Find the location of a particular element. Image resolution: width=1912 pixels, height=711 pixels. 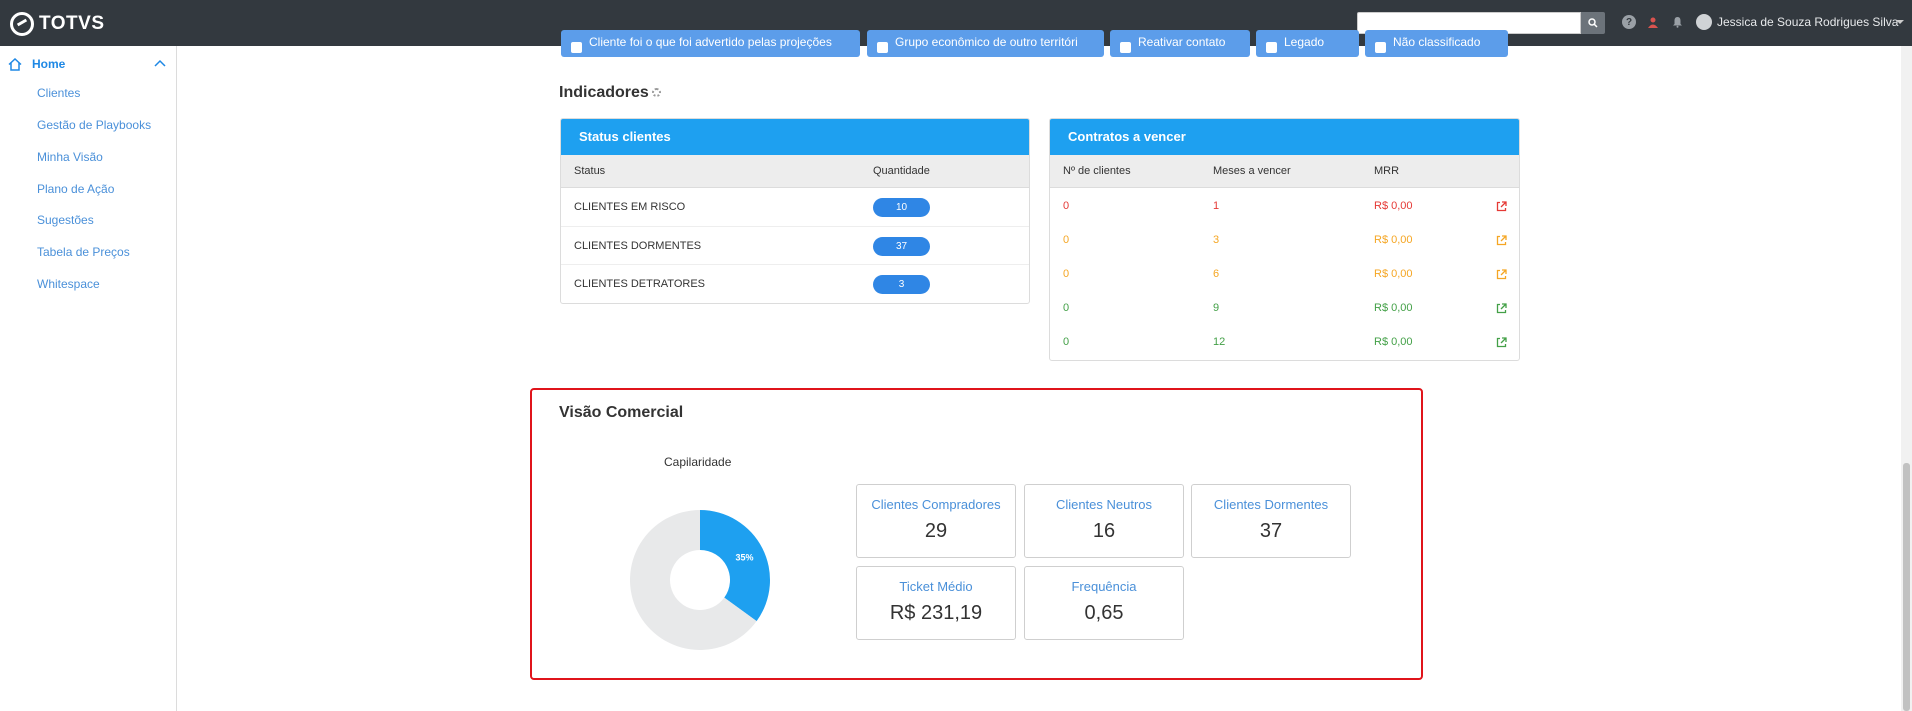

chevron-up-icon is located at coordinates (160, 63).